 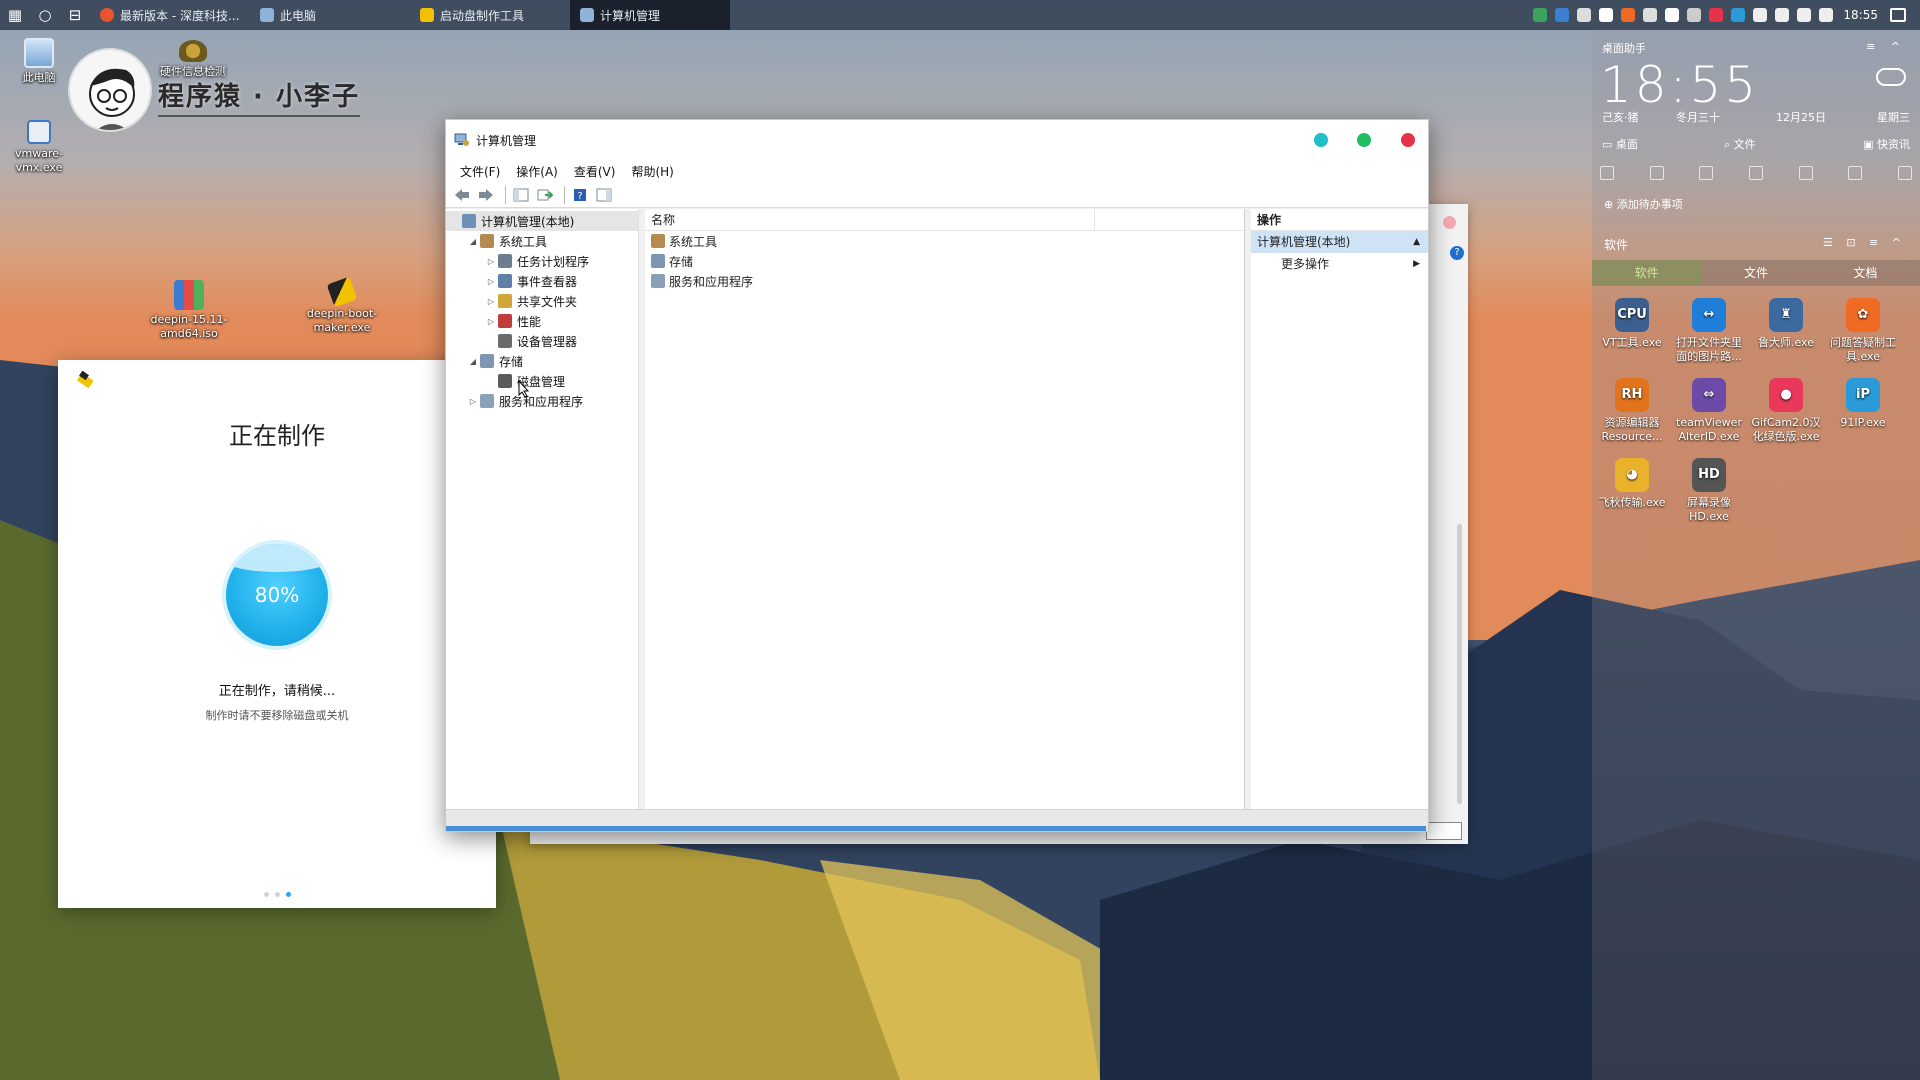 What do you see at coordinates (542, 301) in the screenshot?
I see `tree-node: ▷ 共享文件夹` at bounding box center [542, 301].